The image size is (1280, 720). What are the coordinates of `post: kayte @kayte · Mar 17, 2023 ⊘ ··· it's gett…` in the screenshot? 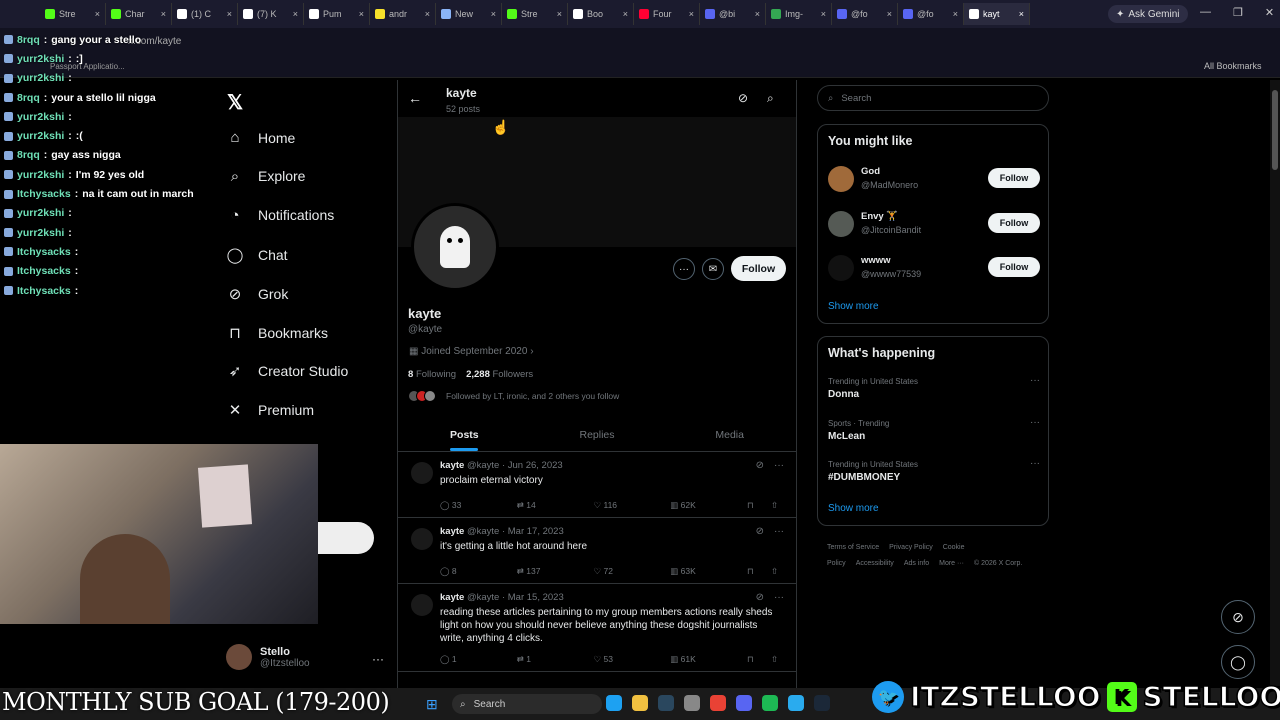 It's located at (597, 551).